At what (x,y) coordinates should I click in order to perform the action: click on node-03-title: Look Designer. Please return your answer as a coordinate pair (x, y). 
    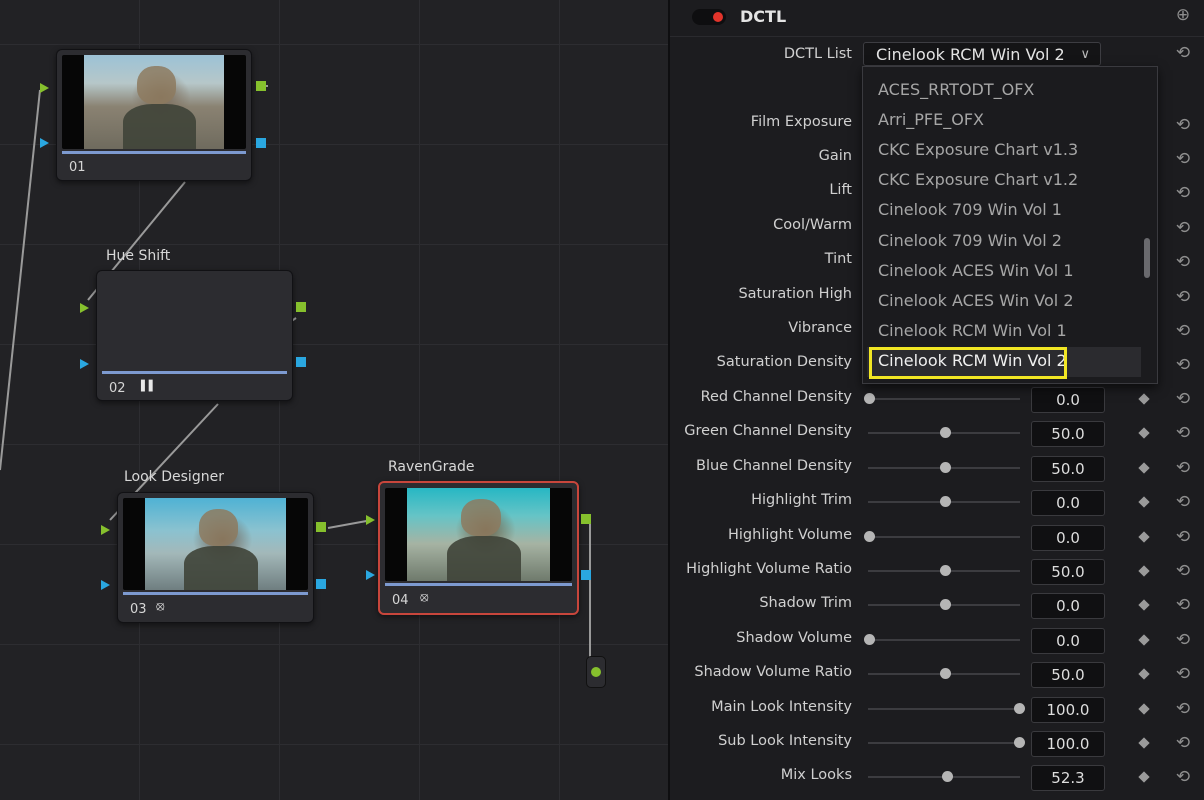
    Looking at the image, I should click on (174, 477).